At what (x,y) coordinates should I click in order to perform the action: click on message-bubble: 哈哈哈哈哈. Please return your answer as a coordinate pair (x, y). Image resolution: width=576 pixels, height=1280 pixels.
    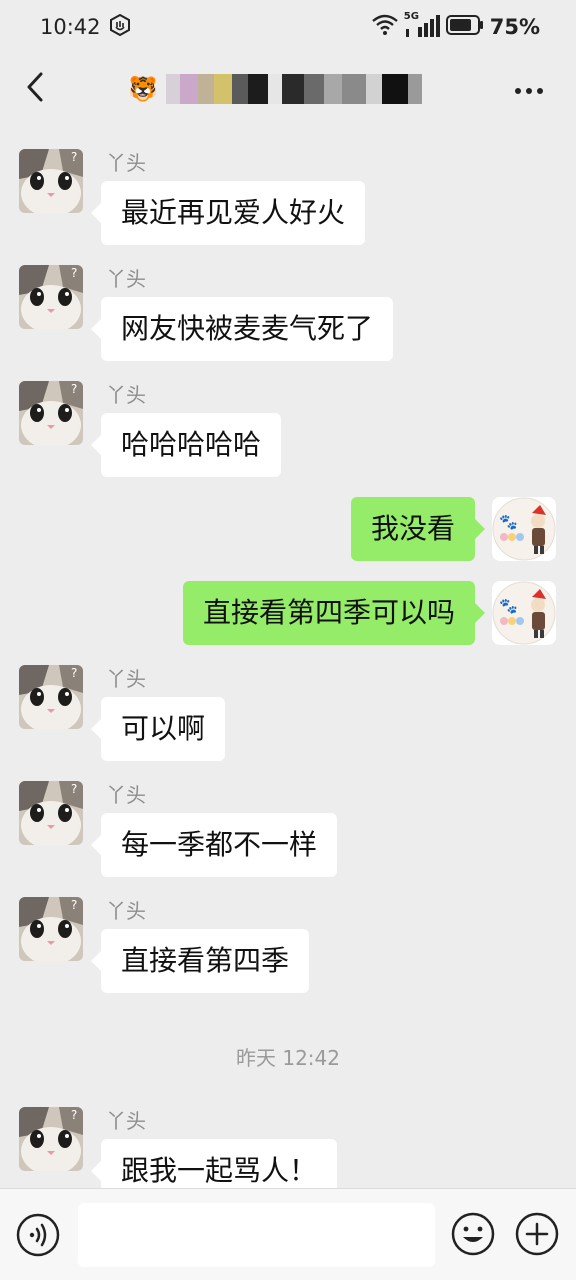
    Looking at the image, I should click on (186, 445).